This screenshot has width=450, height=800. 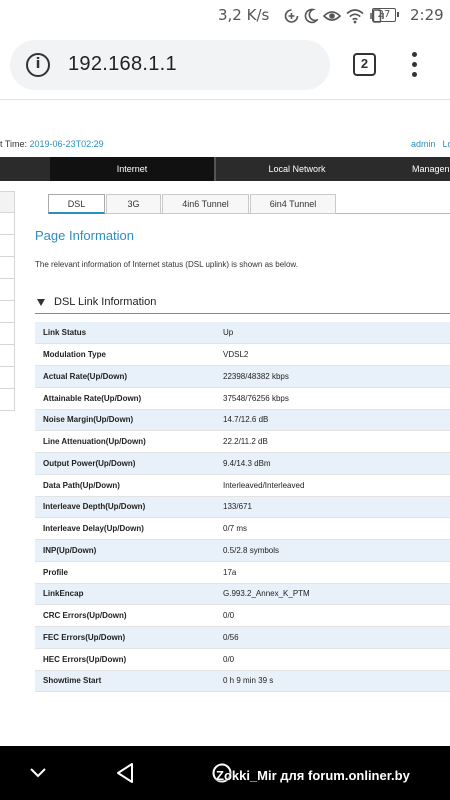 I want to click on row-value: 22398/48382 kbps, so click(x=336, y=376).